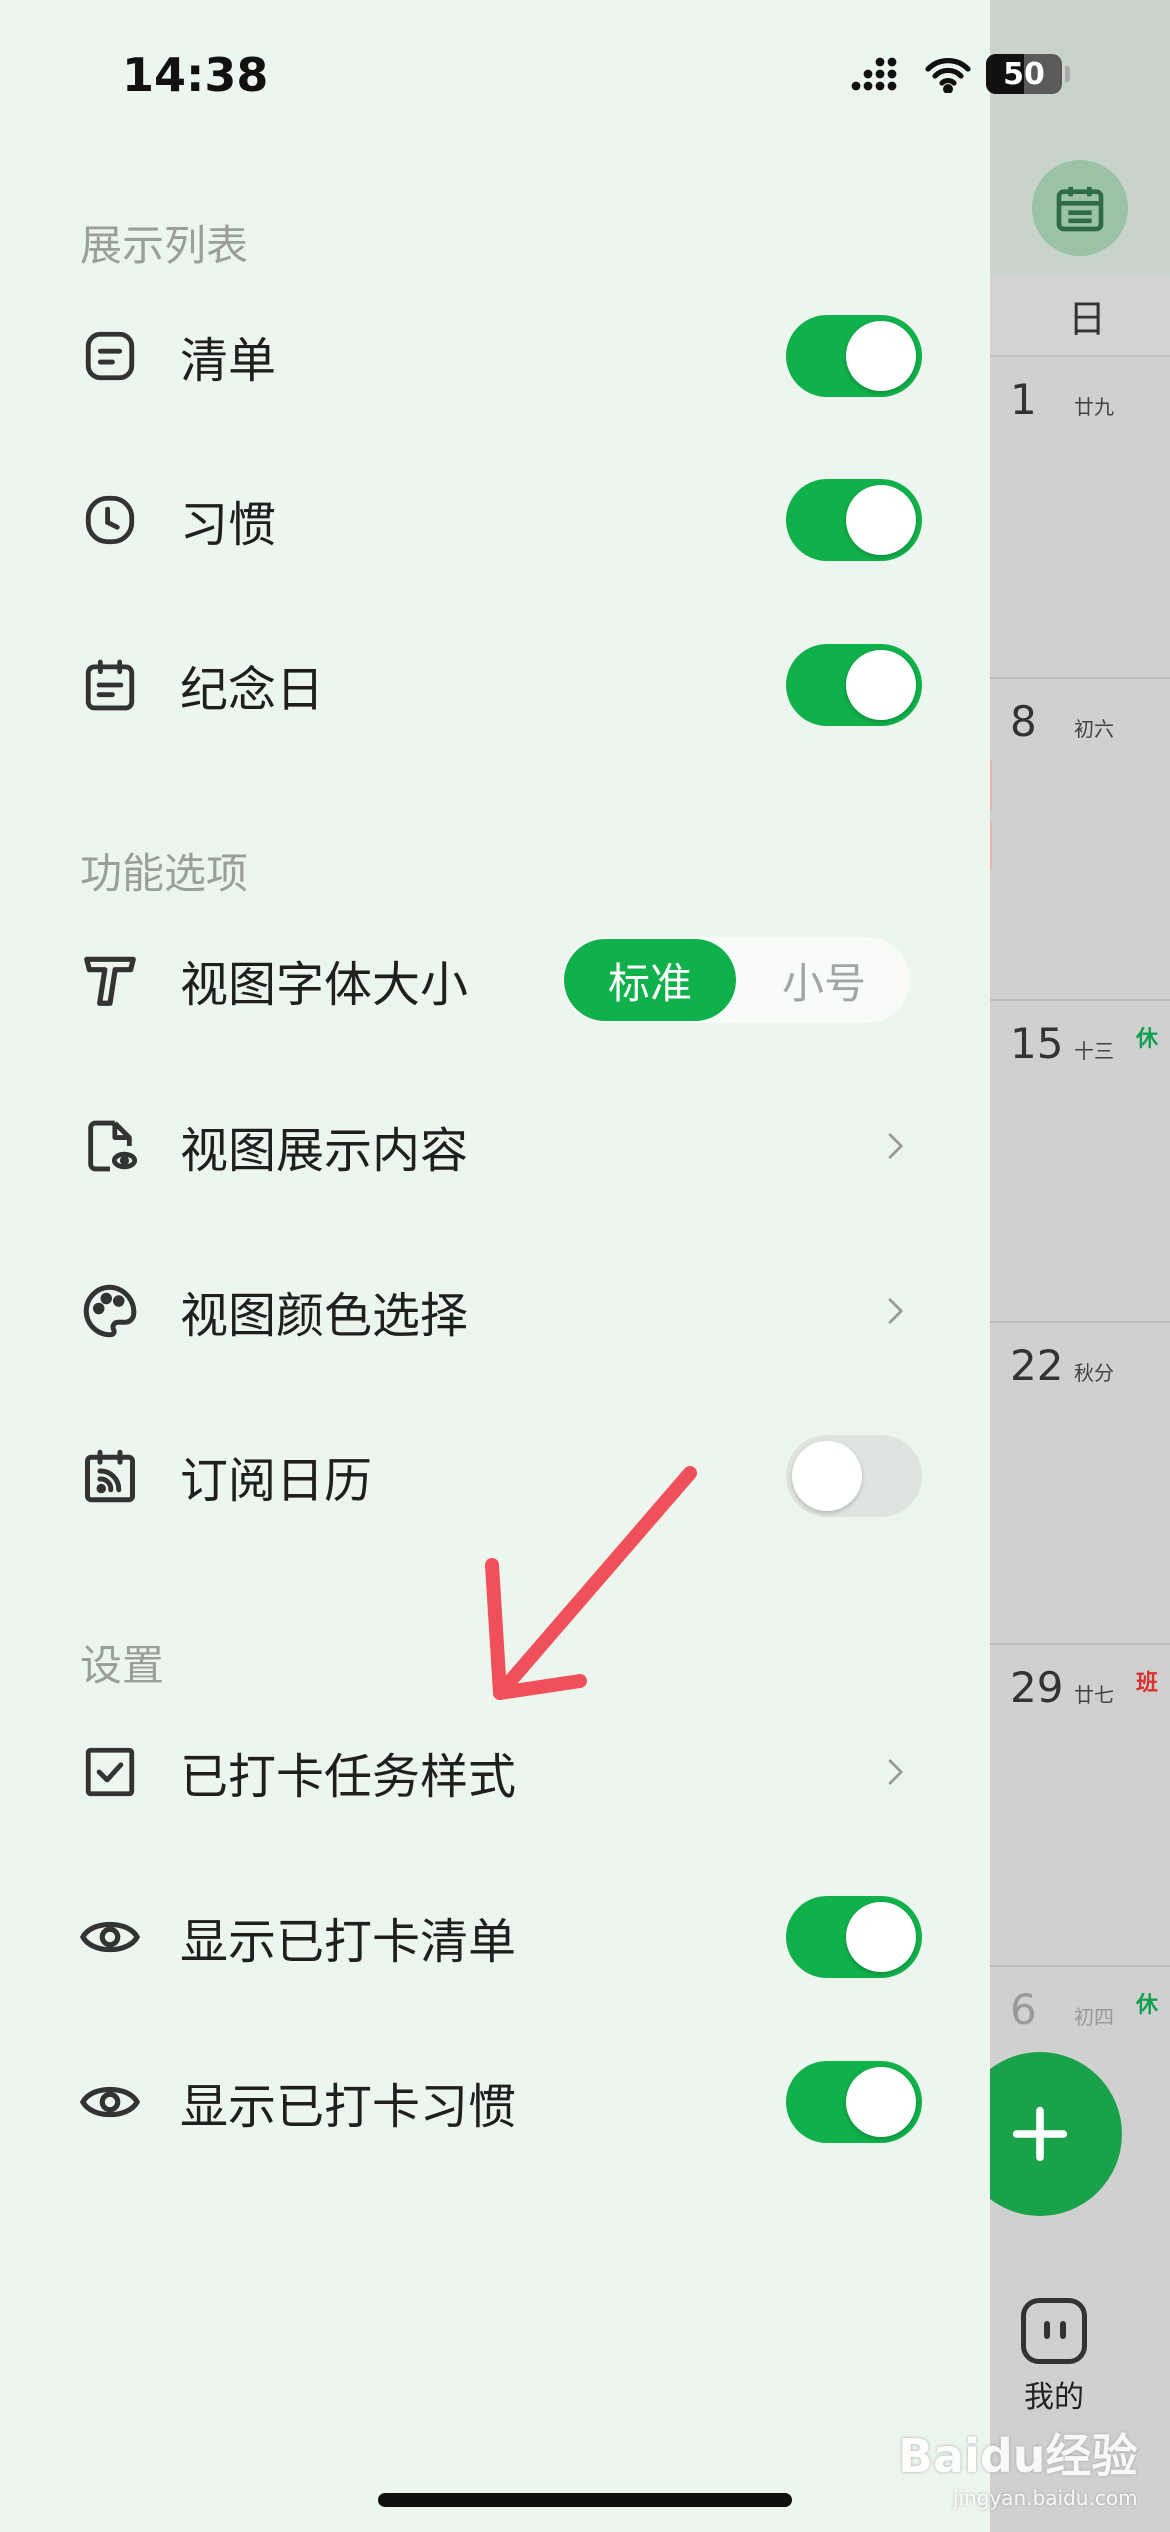 This screenshot has height=2532, width=1170. Describe the element at coordinates (1094, 407) in the screenshot. I see `lunar-date: 廿九` at that location.